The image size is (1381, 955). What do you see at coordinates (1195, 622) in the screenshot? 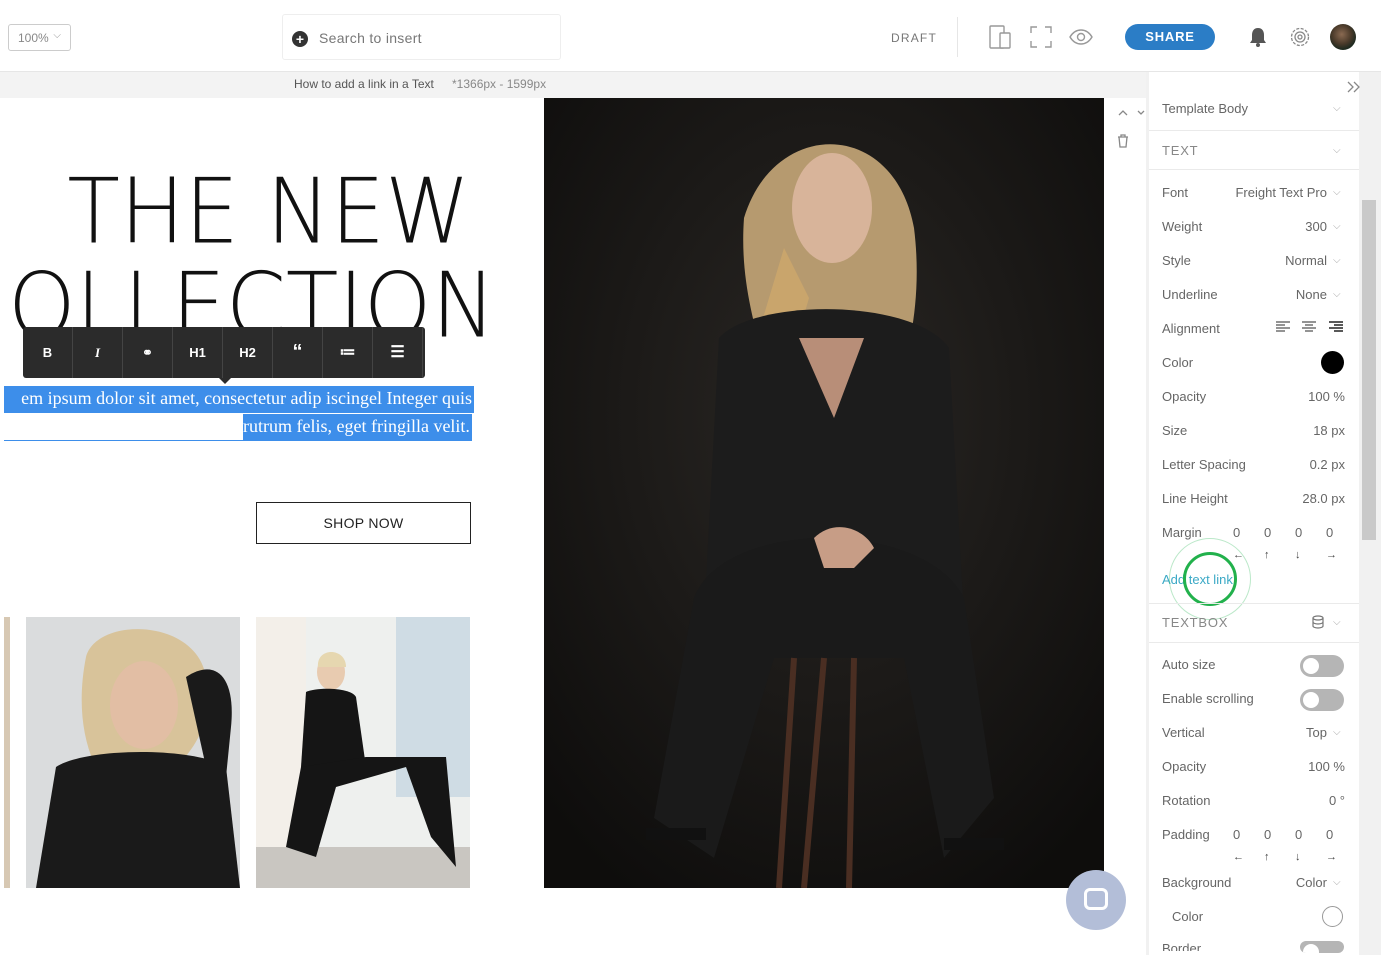
I see `textbox-section-title: TEXTBOX` at bounding box center [1195, 622].